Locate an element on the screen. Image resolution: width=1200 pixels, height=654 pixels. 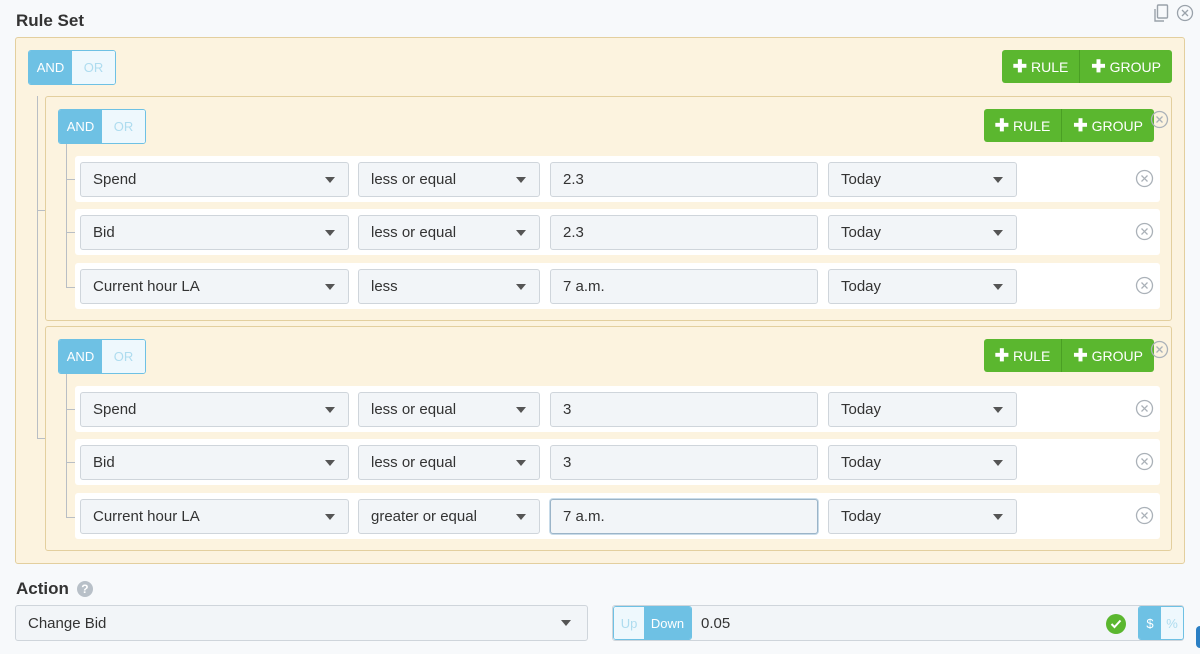
operator-select: less is located at coordinates (449, 286).